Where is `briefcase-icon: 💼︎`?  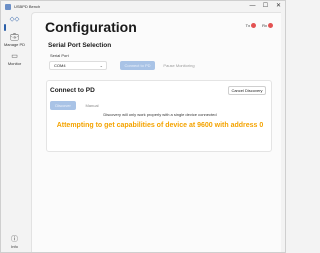 briefcase-icon: 💼︎ is located at coordinates (14, 37).